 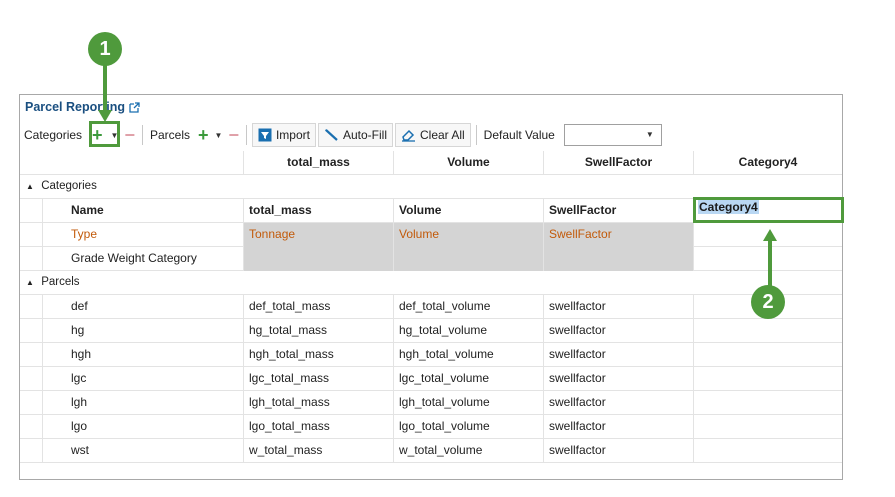 I want to click on volume-cell: lgc_total_volume, so click(x=468, y=379).